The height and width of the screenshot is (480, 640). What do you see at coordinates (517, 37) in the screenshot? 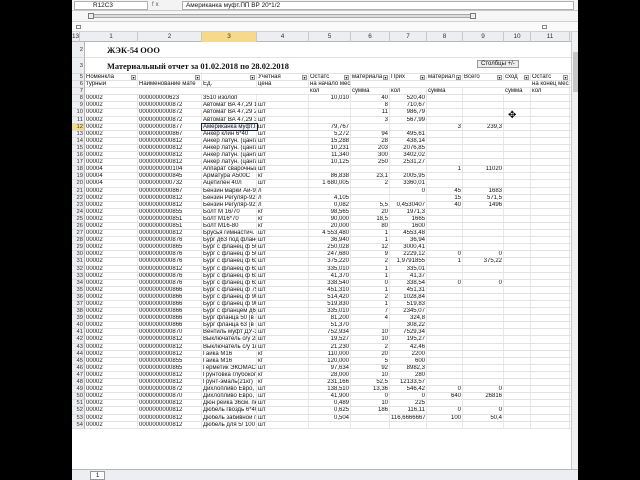
I see `column-header-10: 10` at bounding box center [517, 37].